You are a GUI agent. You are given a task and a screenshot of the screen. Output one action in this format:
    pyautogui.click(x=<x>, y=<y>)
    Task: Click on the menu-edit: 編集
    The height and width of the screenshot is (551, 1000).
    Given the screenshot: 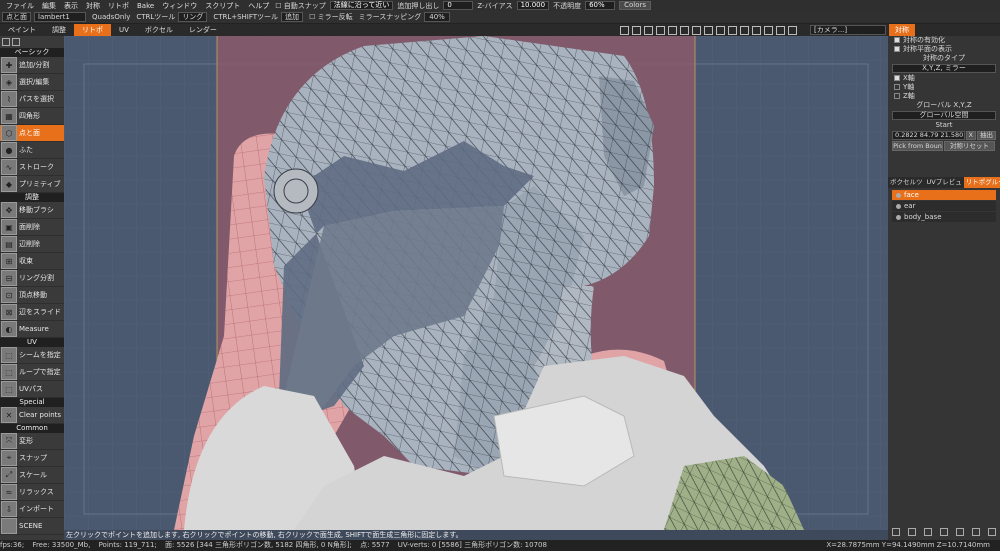 What is the action you would take?
    pyautogui.click(x=49, y=6)
    